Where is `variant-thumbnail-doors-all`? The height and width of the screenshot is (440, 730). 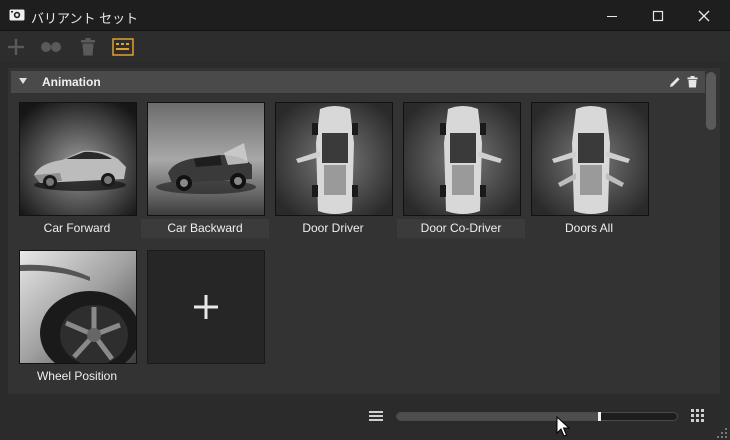
variant-thumbnail-doors-all is located at coordinates (590, 159).